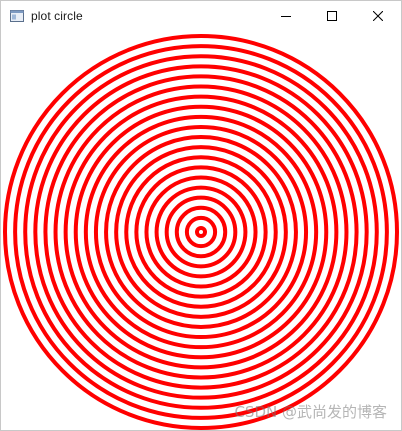 The width and height of the screenshot is (402, 431). What do you see at coordinates (17, 16) in the screenshot?
I see `window-app-icon` at bounding box center [17, 16].